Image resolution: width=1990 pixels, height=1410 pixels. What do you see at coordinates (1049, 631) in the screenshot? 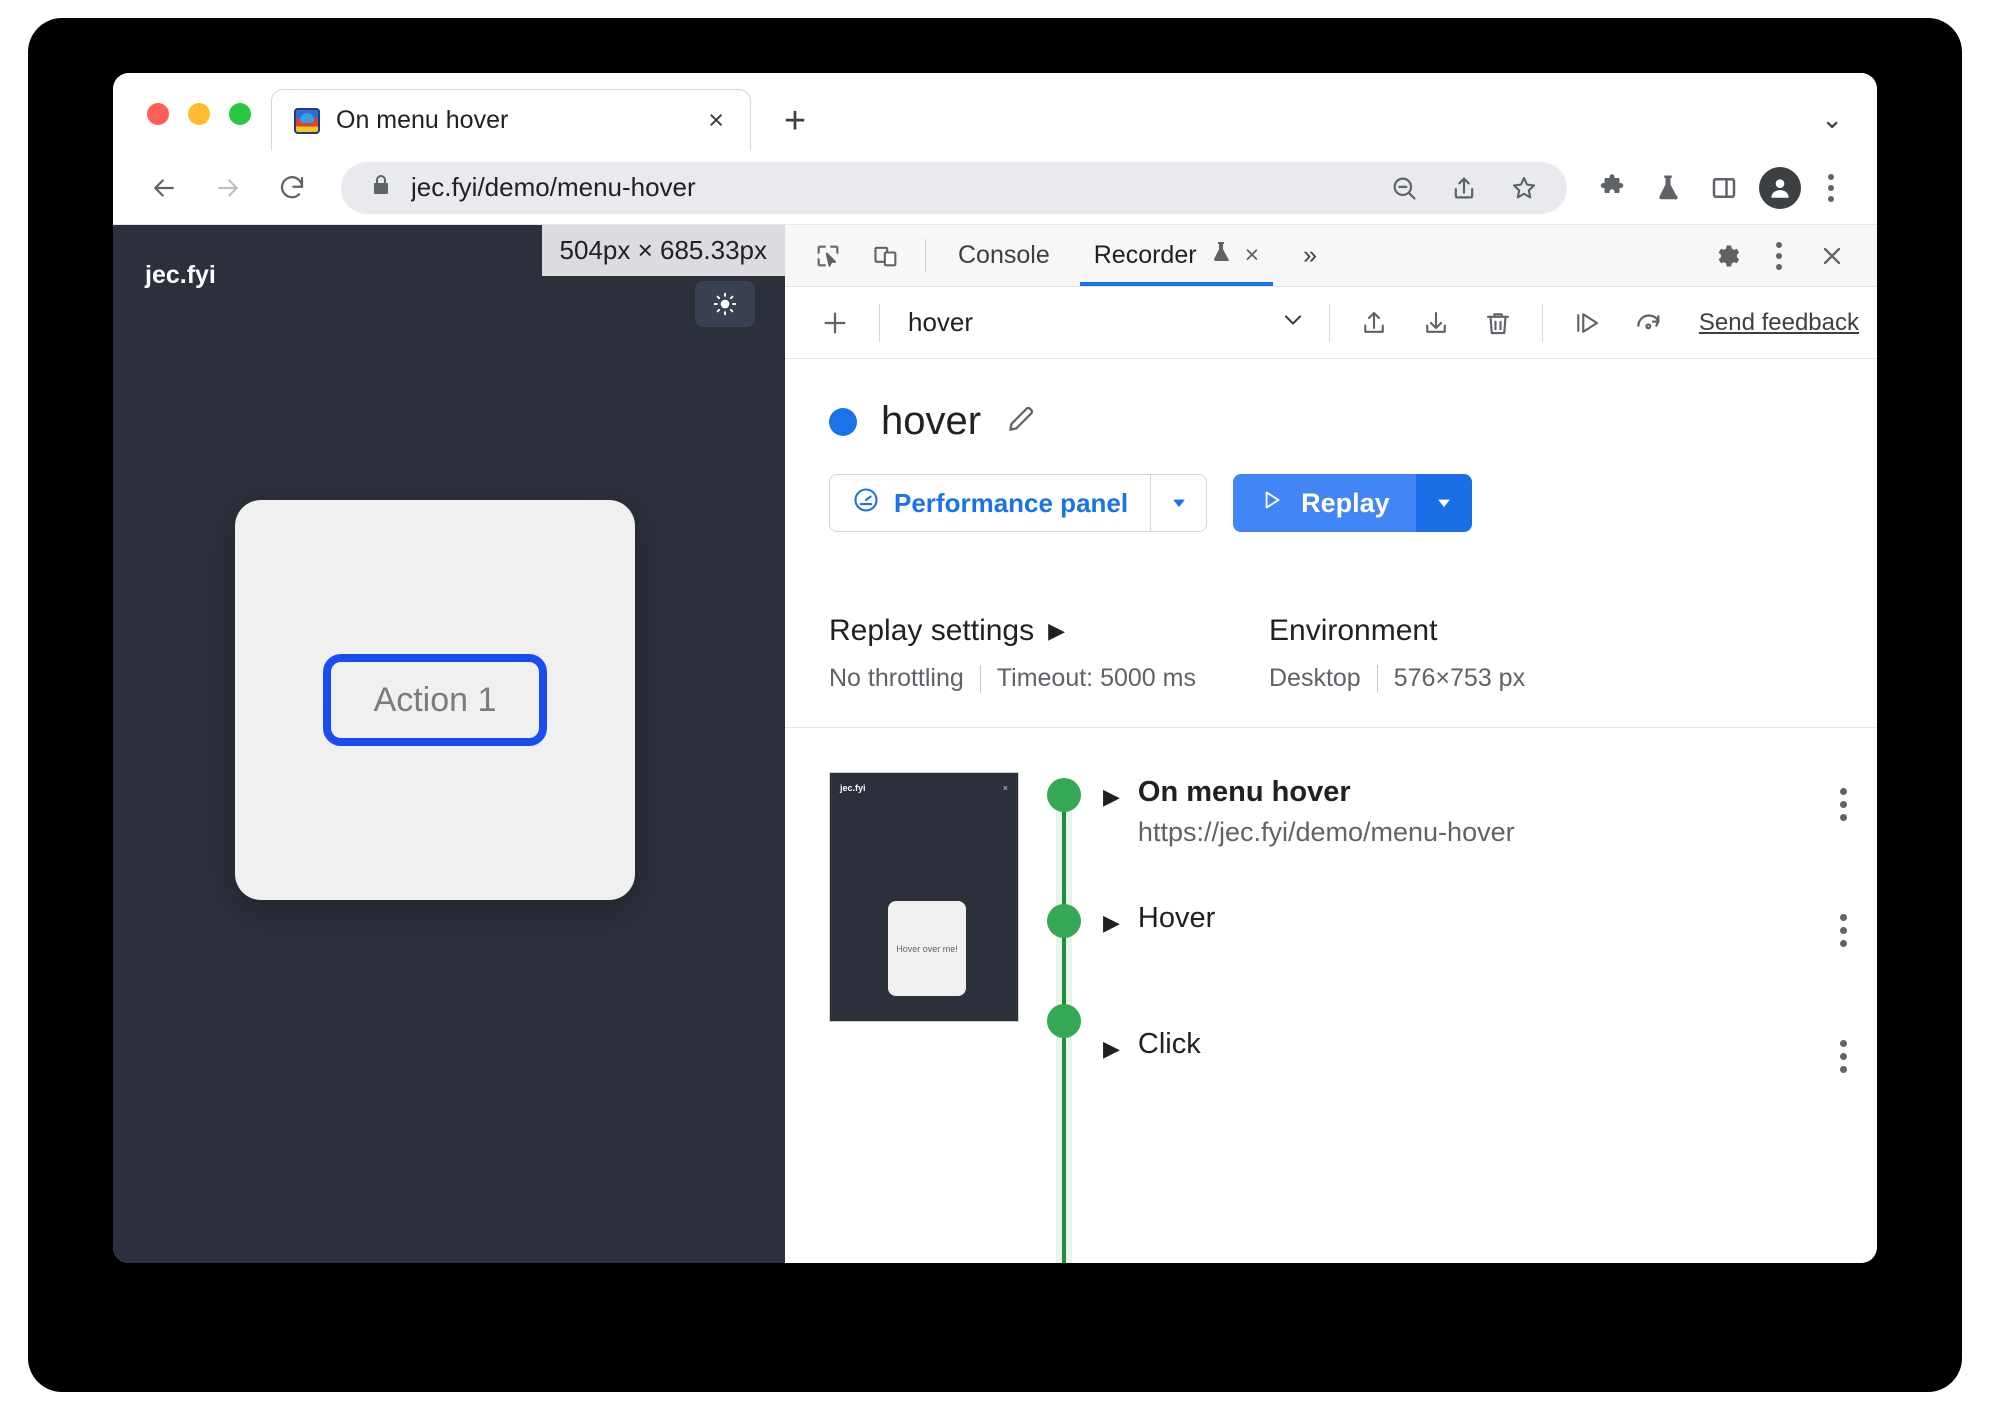
I see `replay-settings-toggle: Replay settings ▶` at bounding box center [1049, 631].